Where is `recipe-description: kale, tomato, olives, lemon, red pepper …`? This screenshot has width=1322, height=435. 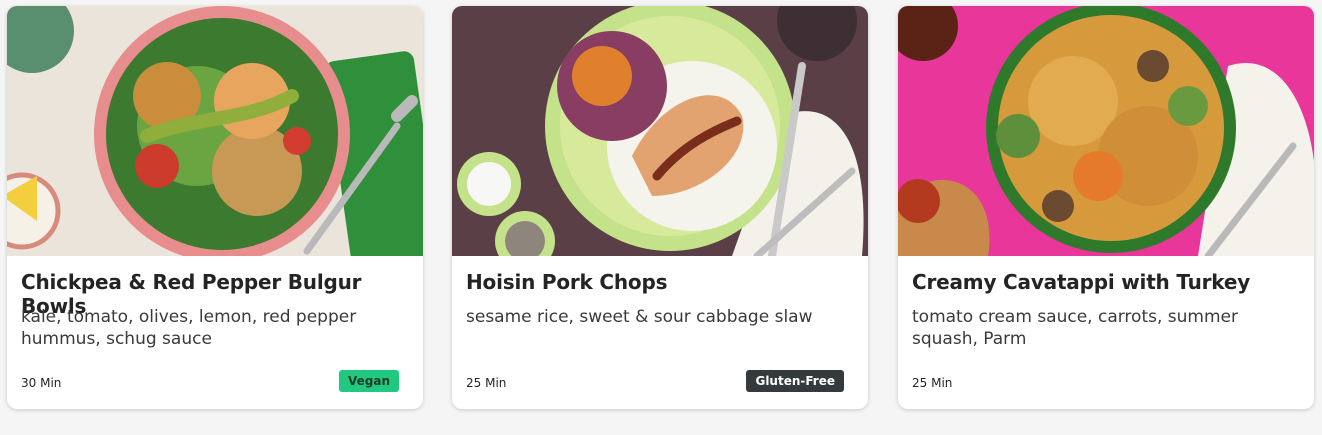 recipe-description: kale, tomato, olives, lemon, red pepper … is located at coordinates (189, 328).